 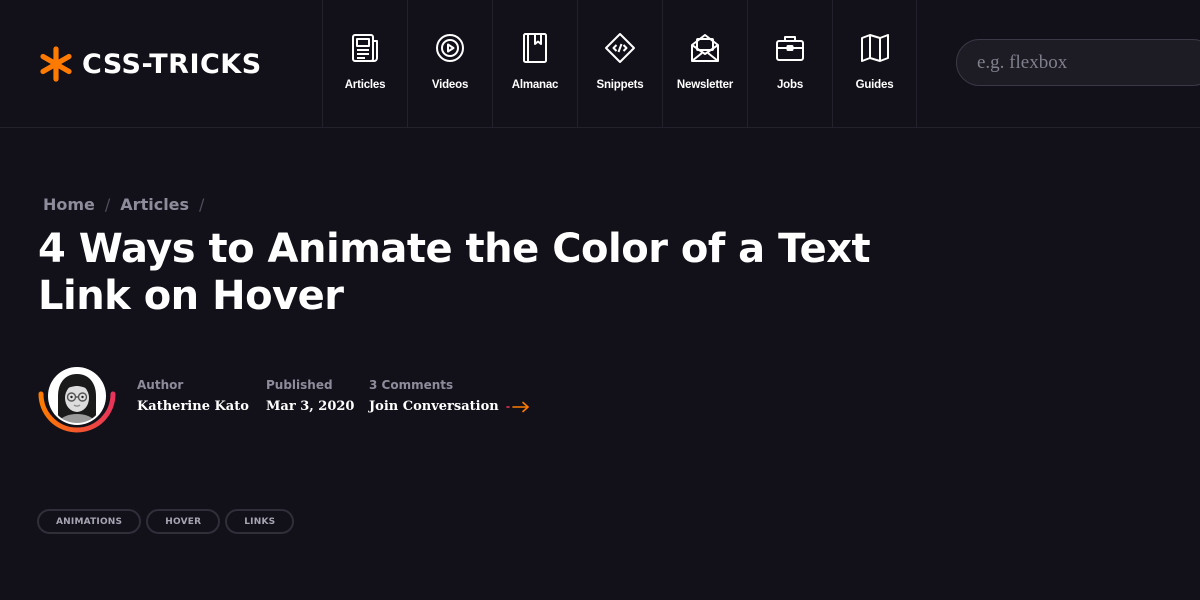 What do you see at coordinates (620, 85) in the screenshot?
I see `nav-label: Snippets` at bounding box center [620, 85].